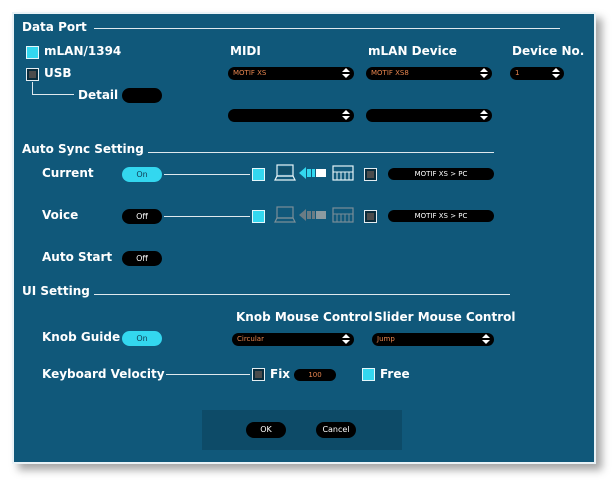 Image resolution: width=614 pixels, height=486 pixels. What do you see at coordinates (98, 95) in the screenshot?
I see `detail-label: Detail` at bounding box center [98, 95].